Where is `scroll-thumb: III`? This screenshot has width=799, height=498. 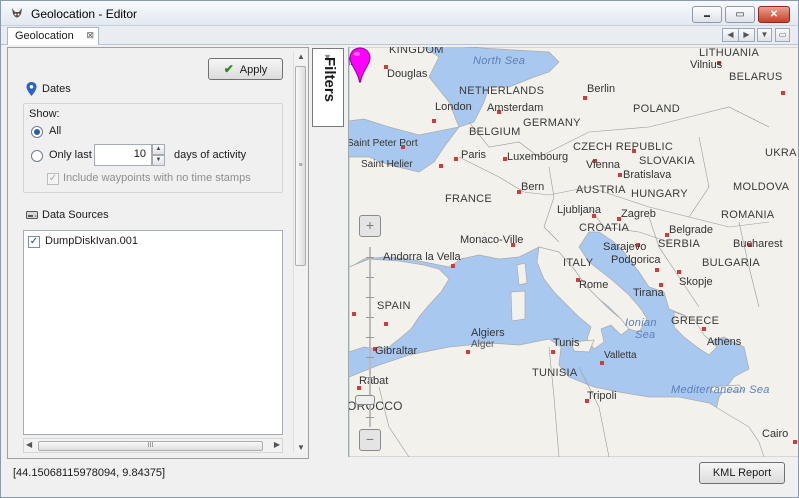
scroll-thumb: III is located at coordinates (150, 446).